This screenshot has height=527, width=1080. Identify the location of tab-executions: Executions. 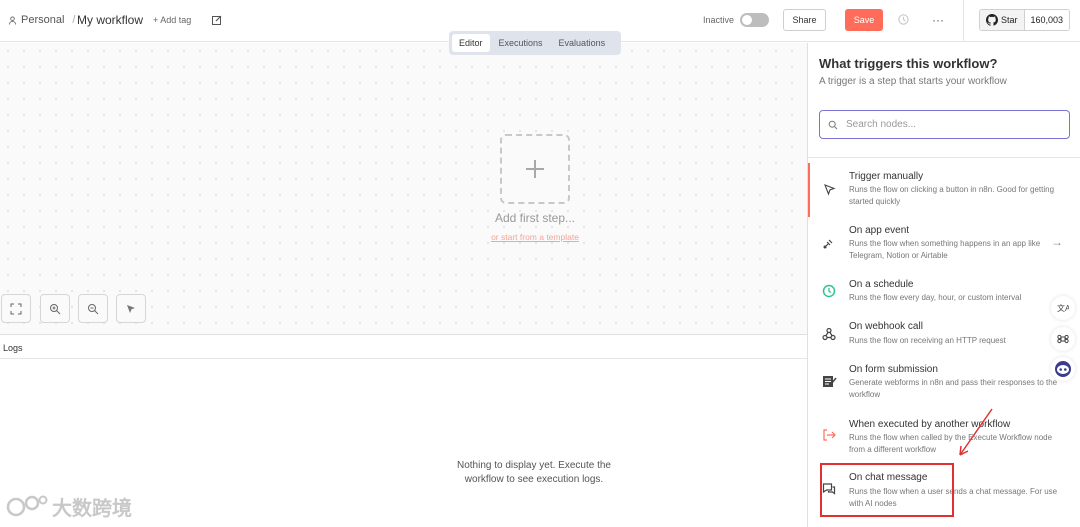
(521, 43).